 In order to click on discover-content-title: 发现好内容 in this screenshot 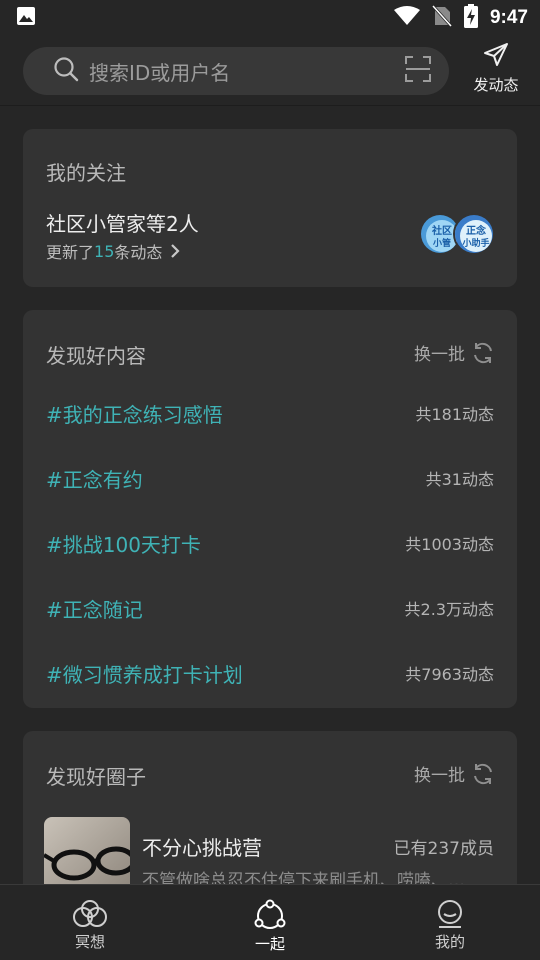, I will do `click(96, 356)`.